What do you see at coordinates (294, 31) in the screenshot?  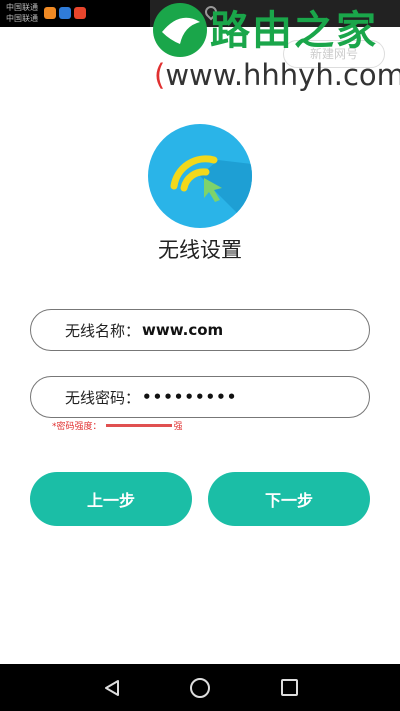 I see `watermark-title: 路由之家` at bounding box center [294, 31].